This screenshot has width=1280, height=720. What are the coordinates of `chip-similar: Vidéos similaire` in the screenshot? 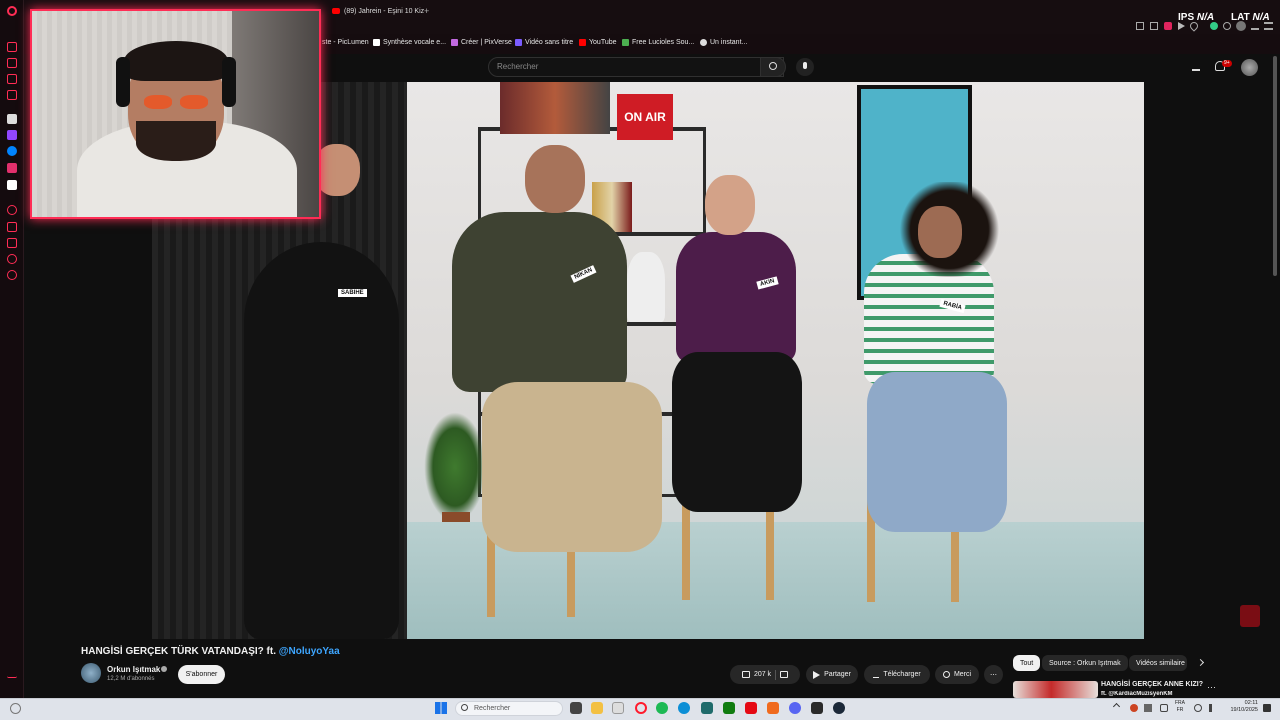 It's located at (1158, 663).